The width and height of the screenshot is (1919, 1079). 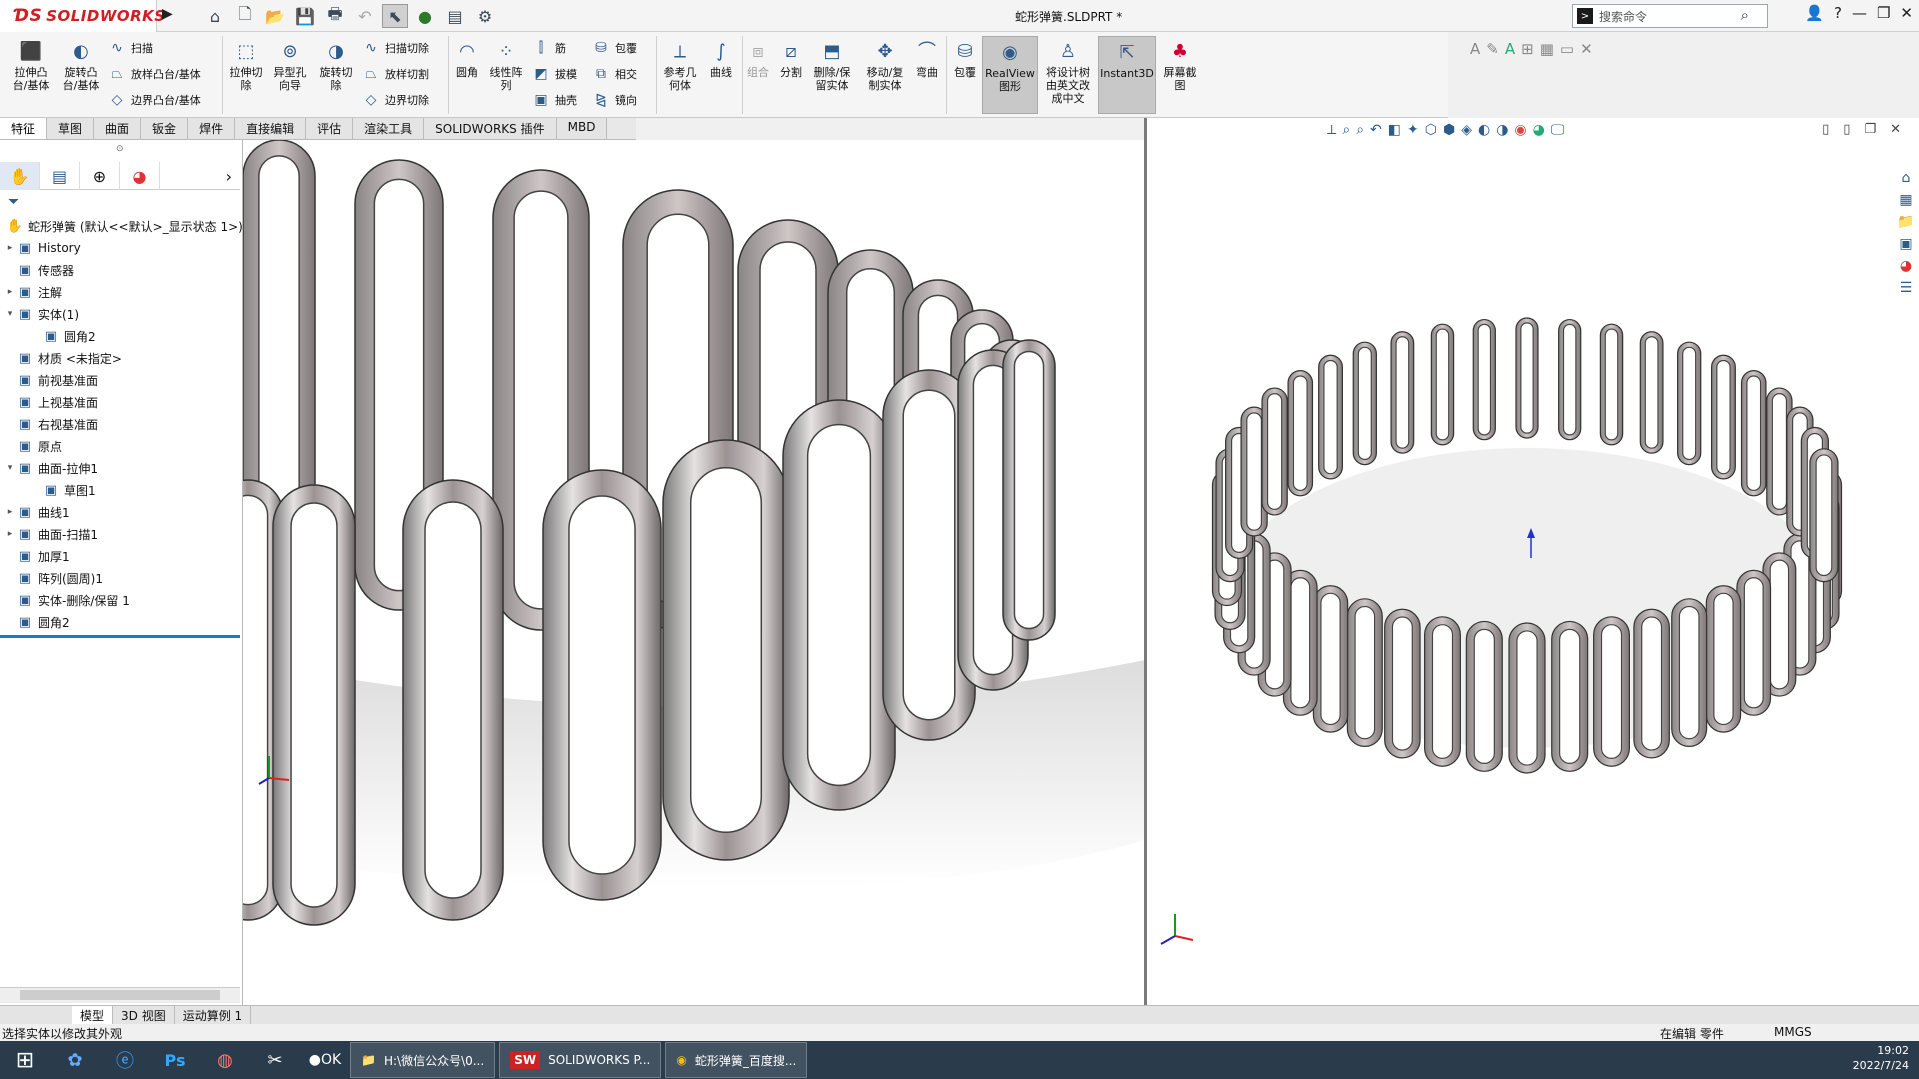 I want to click on scrollbar-thumb, so click(x=120, y=995).